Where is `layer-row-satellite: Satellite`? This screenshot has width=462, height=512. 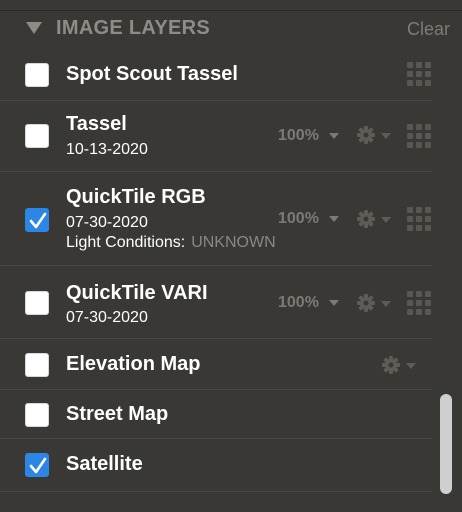
layer-row-satellite: Satellite is located at coordinates (216, 465).